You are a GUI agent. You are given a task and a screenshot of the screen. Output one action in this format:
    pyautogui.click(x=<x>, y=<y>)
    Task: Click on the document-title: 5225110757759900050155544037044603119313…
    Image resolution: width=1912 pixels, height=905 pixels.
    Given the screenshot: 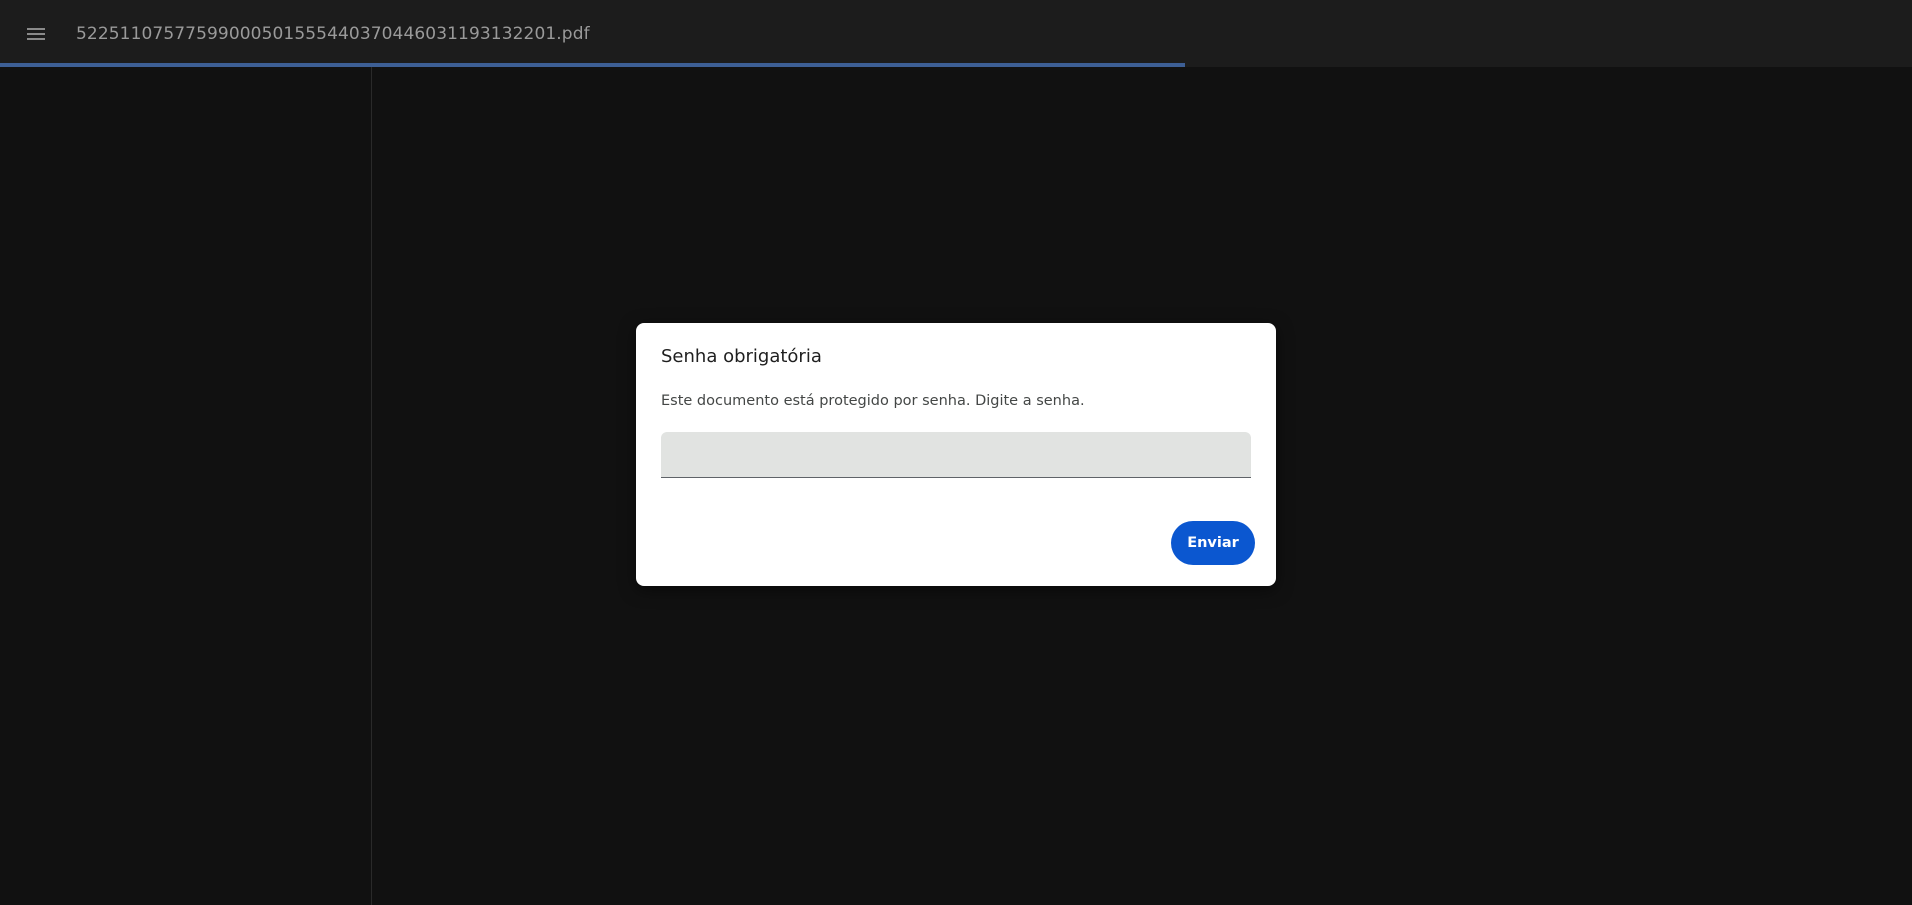 What is the action you would take?
    pyautogui.click(x=333, y=34)
    